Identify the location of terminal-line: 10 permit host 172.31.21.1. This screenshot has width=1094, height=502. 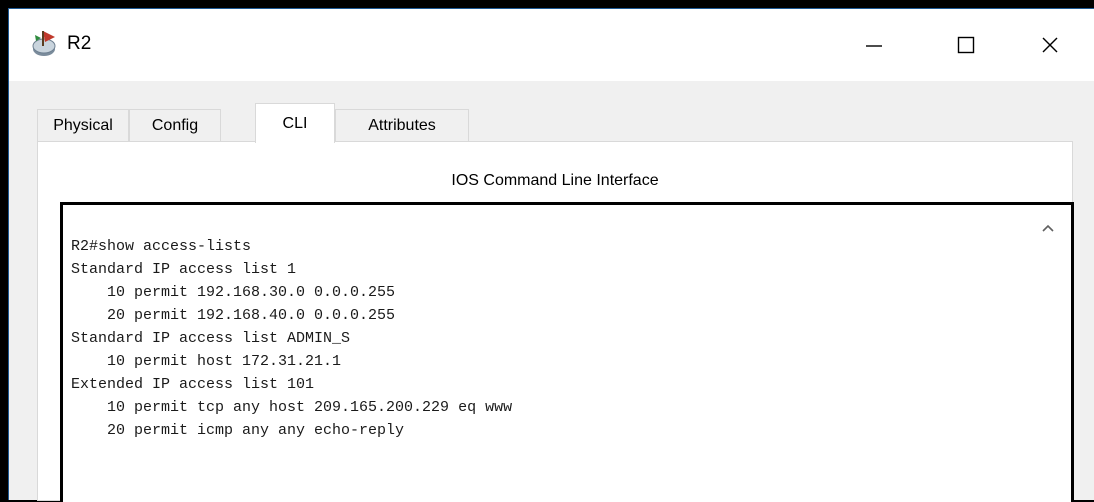
(206, 361).